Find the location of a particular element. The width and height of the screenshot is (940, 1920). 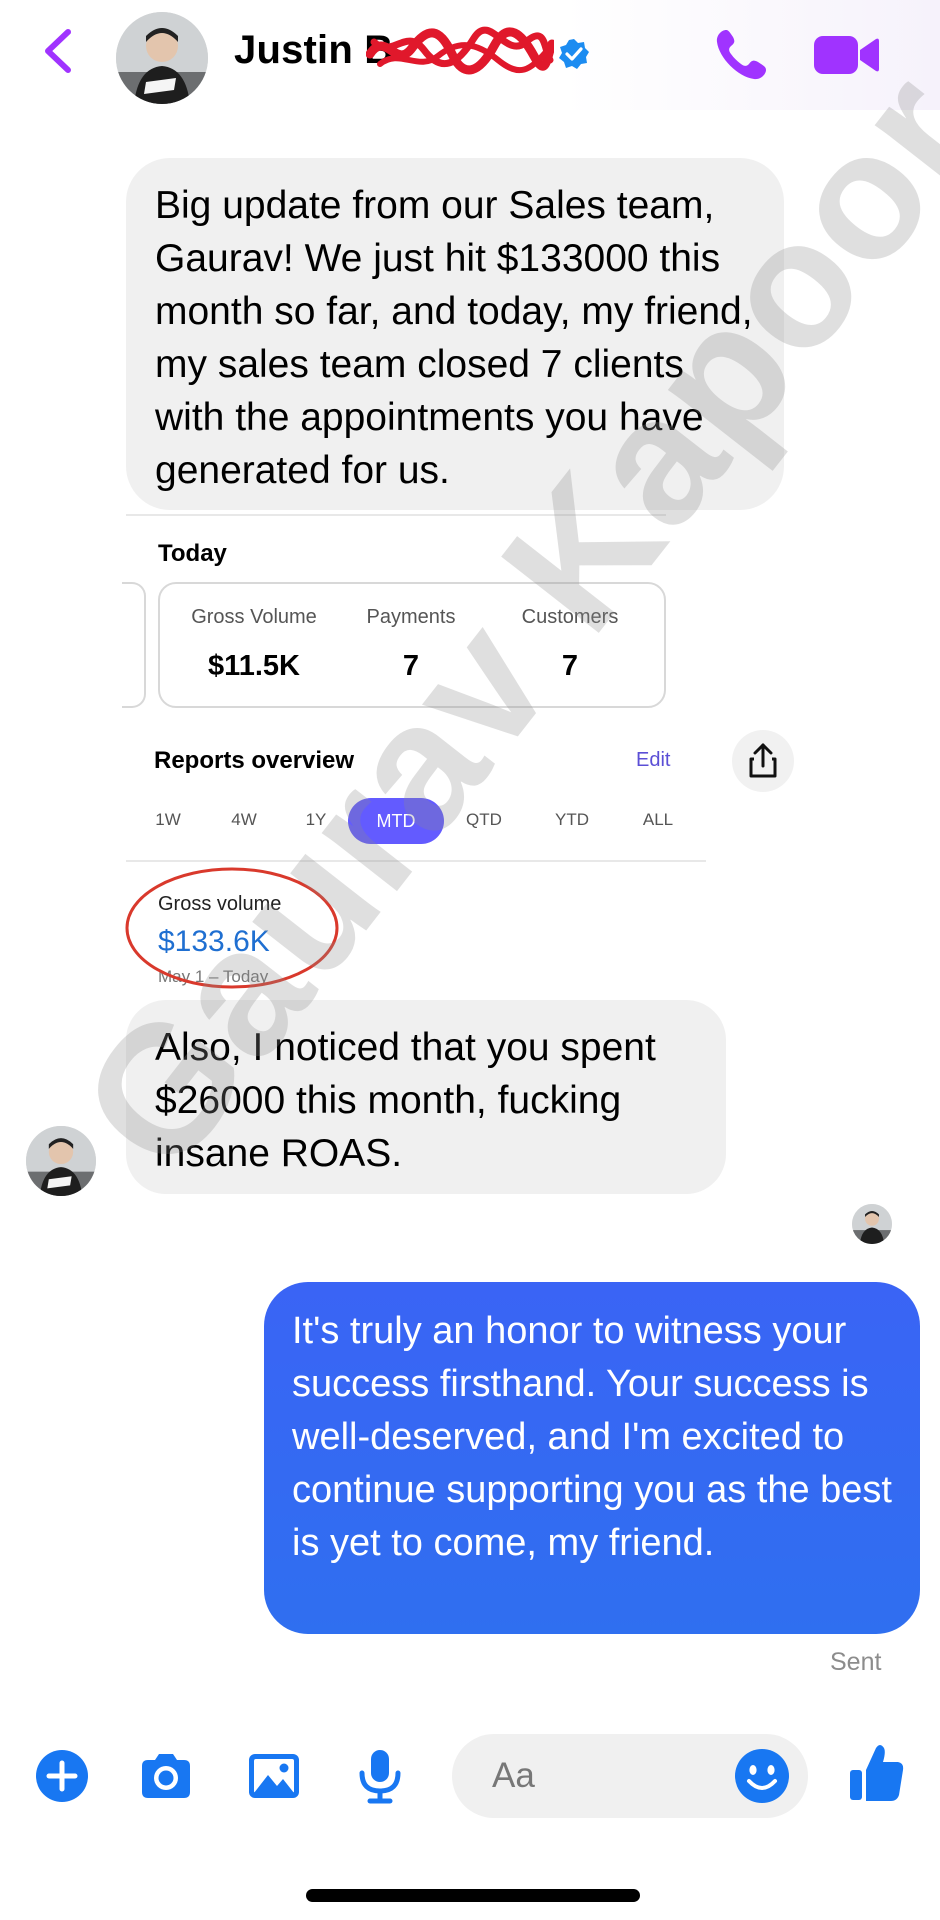

voice-message-button is located at coordinates (380, 1776).